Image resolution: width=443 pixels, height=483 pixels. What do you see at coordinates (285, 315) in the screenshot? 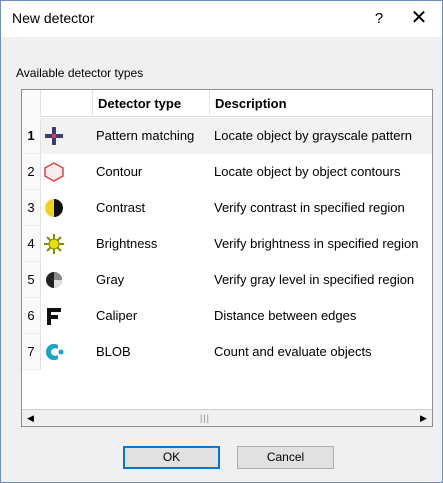
I see `description-cell: Distance between edges` at bounding box center [285, 315].